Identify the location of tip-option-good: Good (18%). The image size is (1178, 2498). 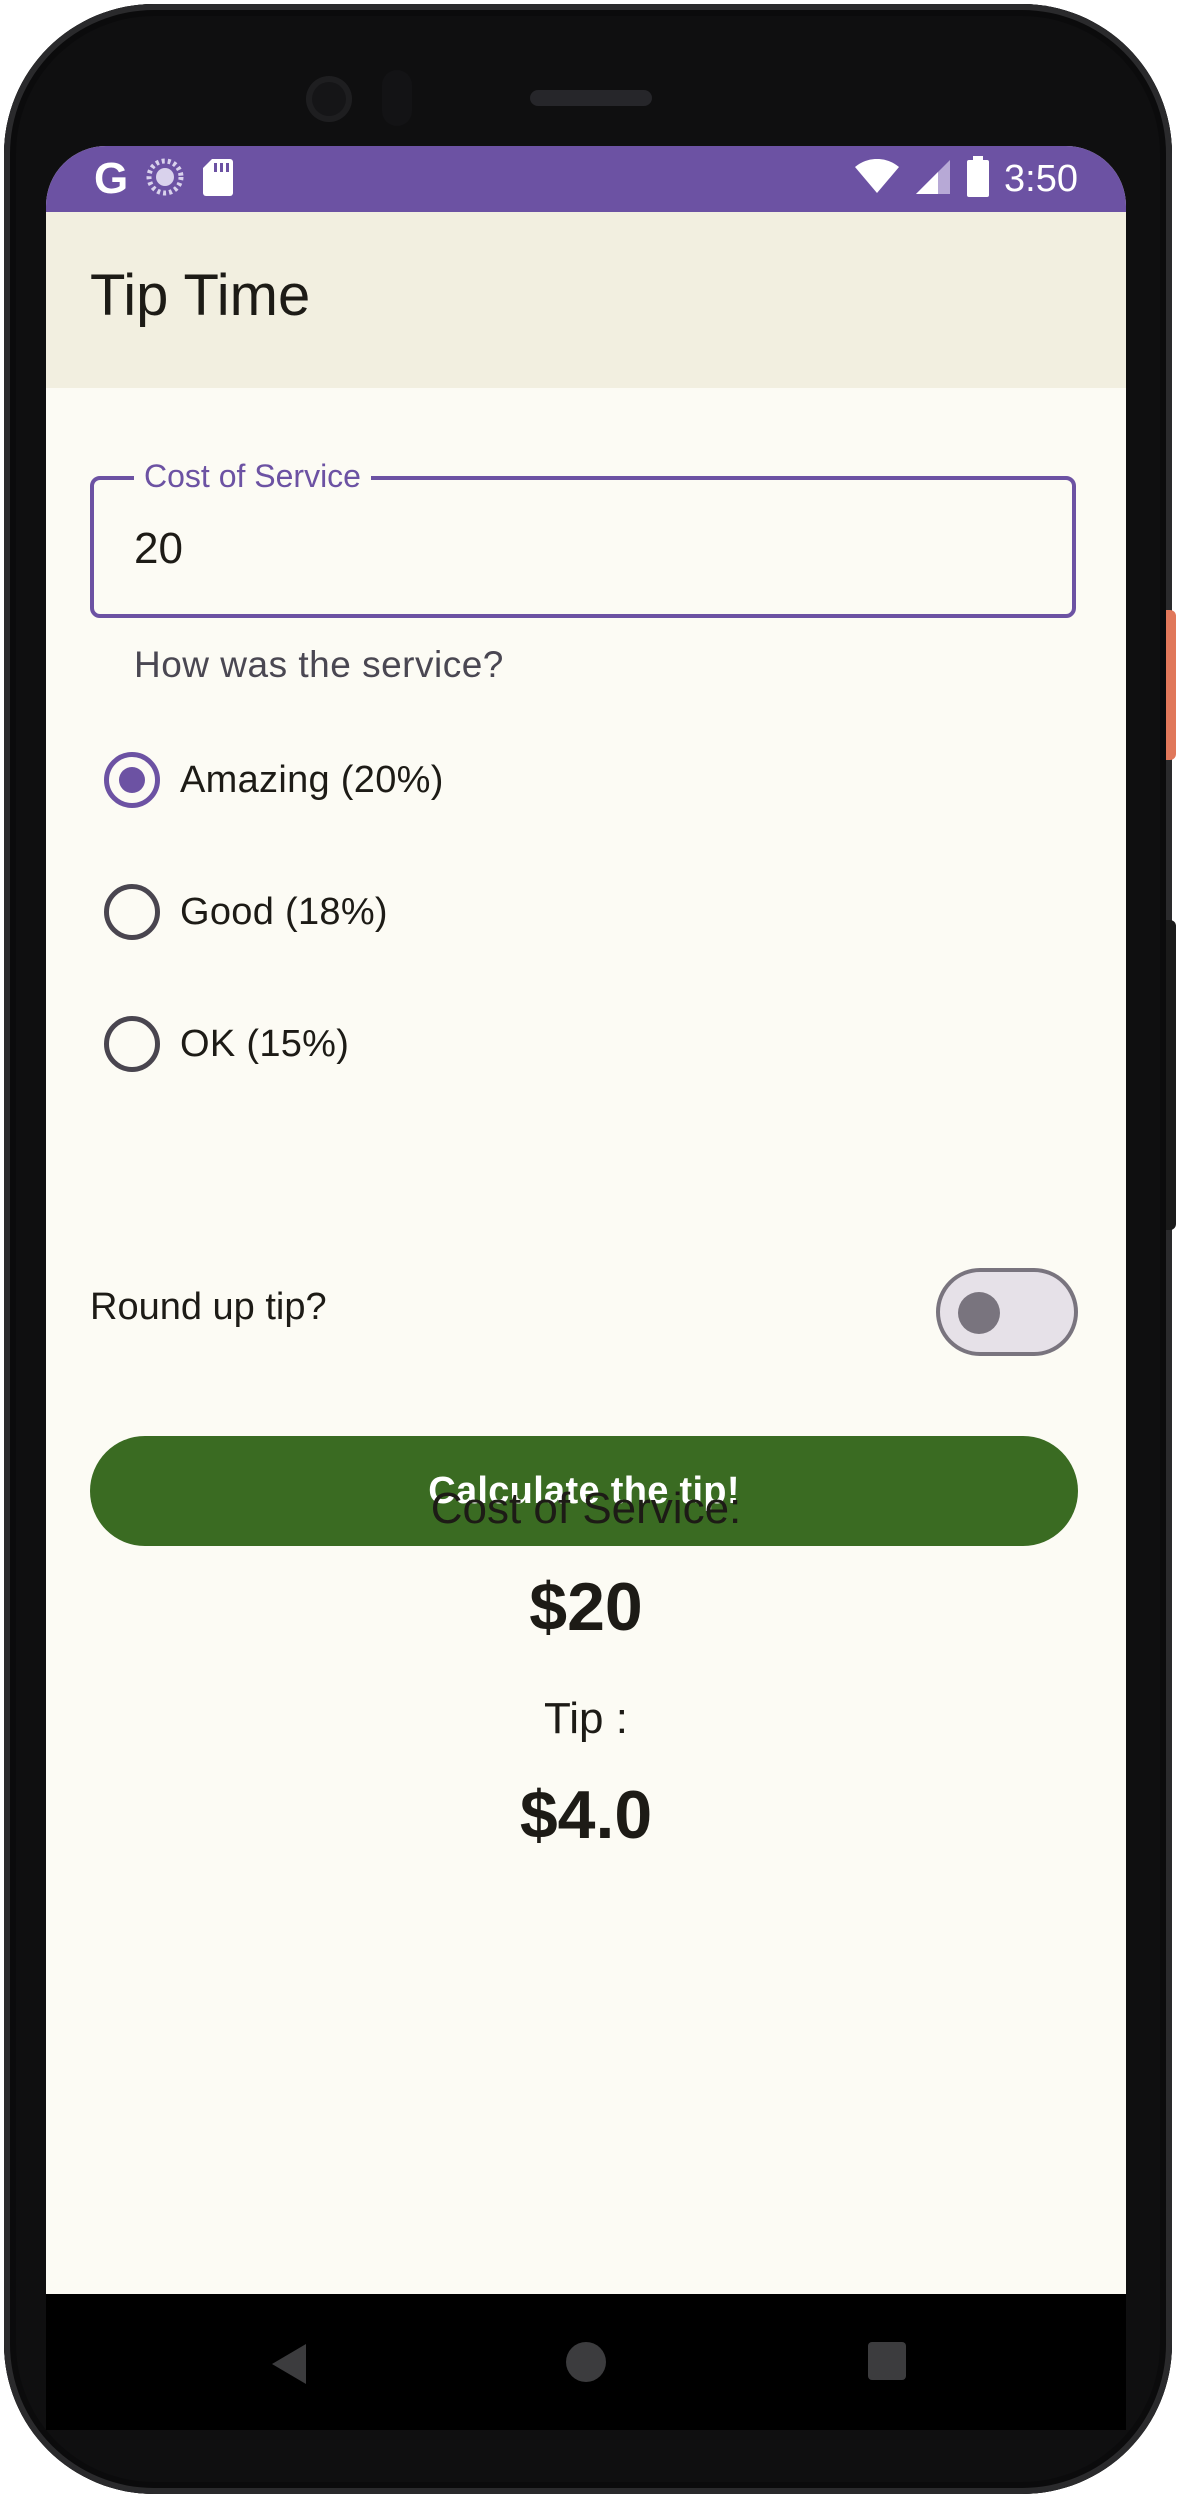
(246, 912).